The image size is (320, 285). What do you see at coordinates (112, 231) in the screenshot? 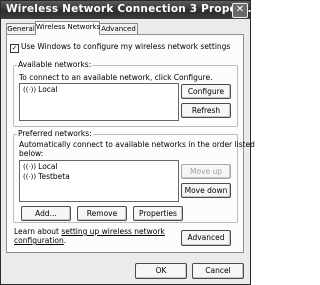
I see `setup-wireless-link: setting up wireless network` at bounding box center [112, 231].